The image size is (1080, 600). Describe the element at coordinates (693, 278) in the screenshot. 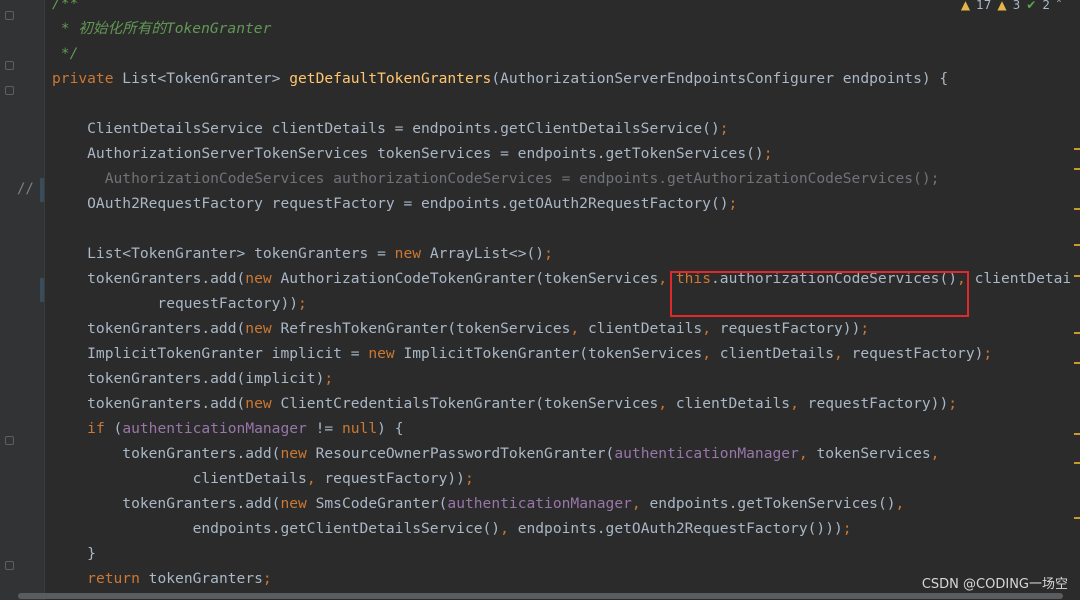

I see `code-token: this` at that location.